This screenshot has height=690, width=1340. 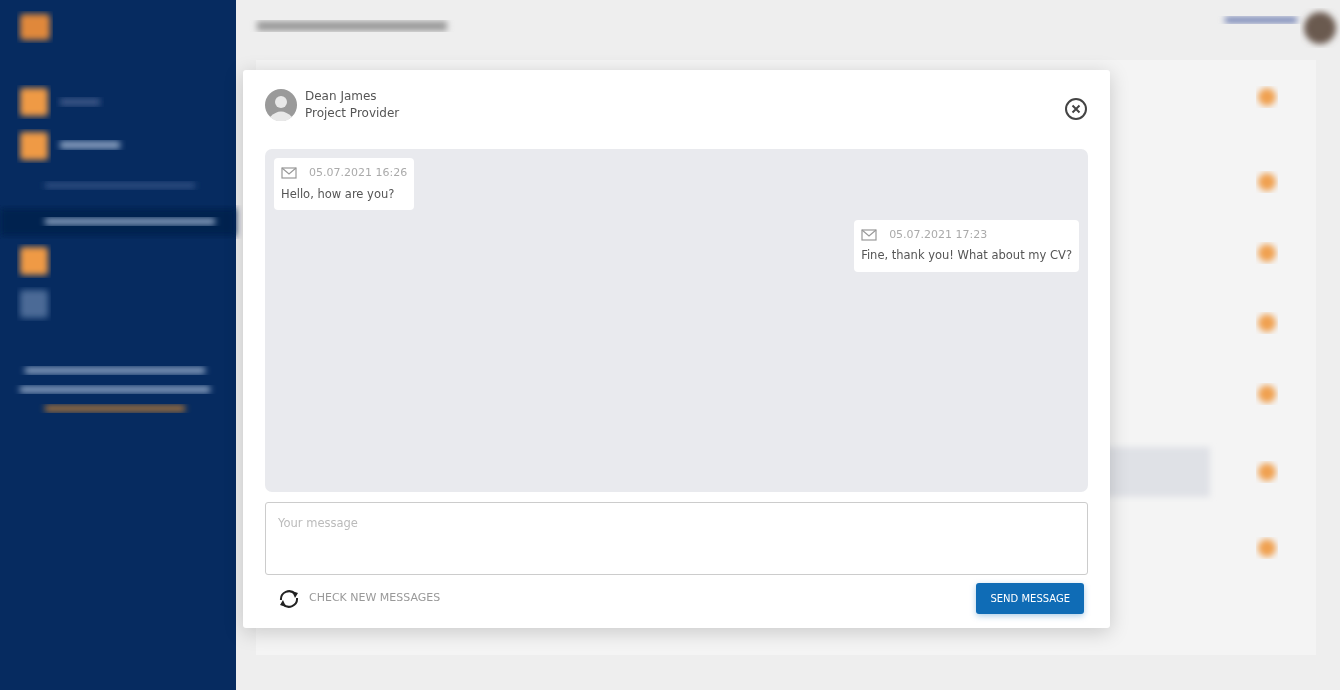 What do you see at coordinates (35, 27) in the screenshot?
I see `blurred-logo` at bounding box center [35, 27].